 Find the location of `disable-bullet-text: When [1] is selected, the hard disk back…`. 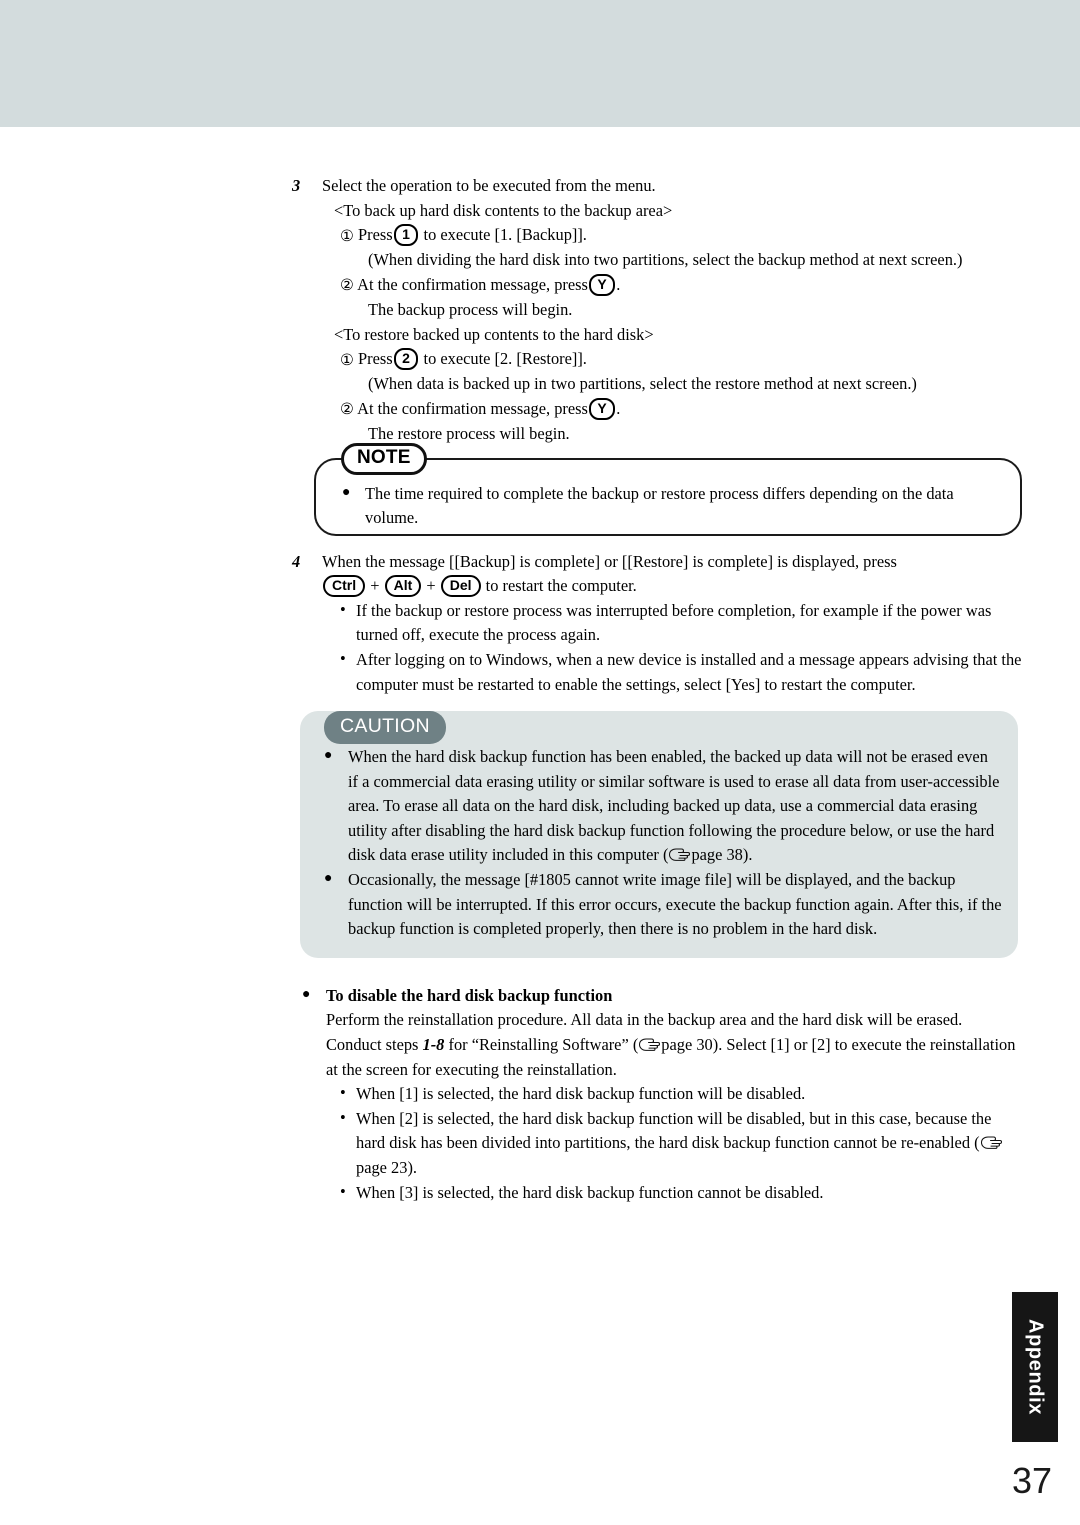

disable-bullet-text: When [1] is selected, the hard disk back… is located at coordinates (581, 1094).